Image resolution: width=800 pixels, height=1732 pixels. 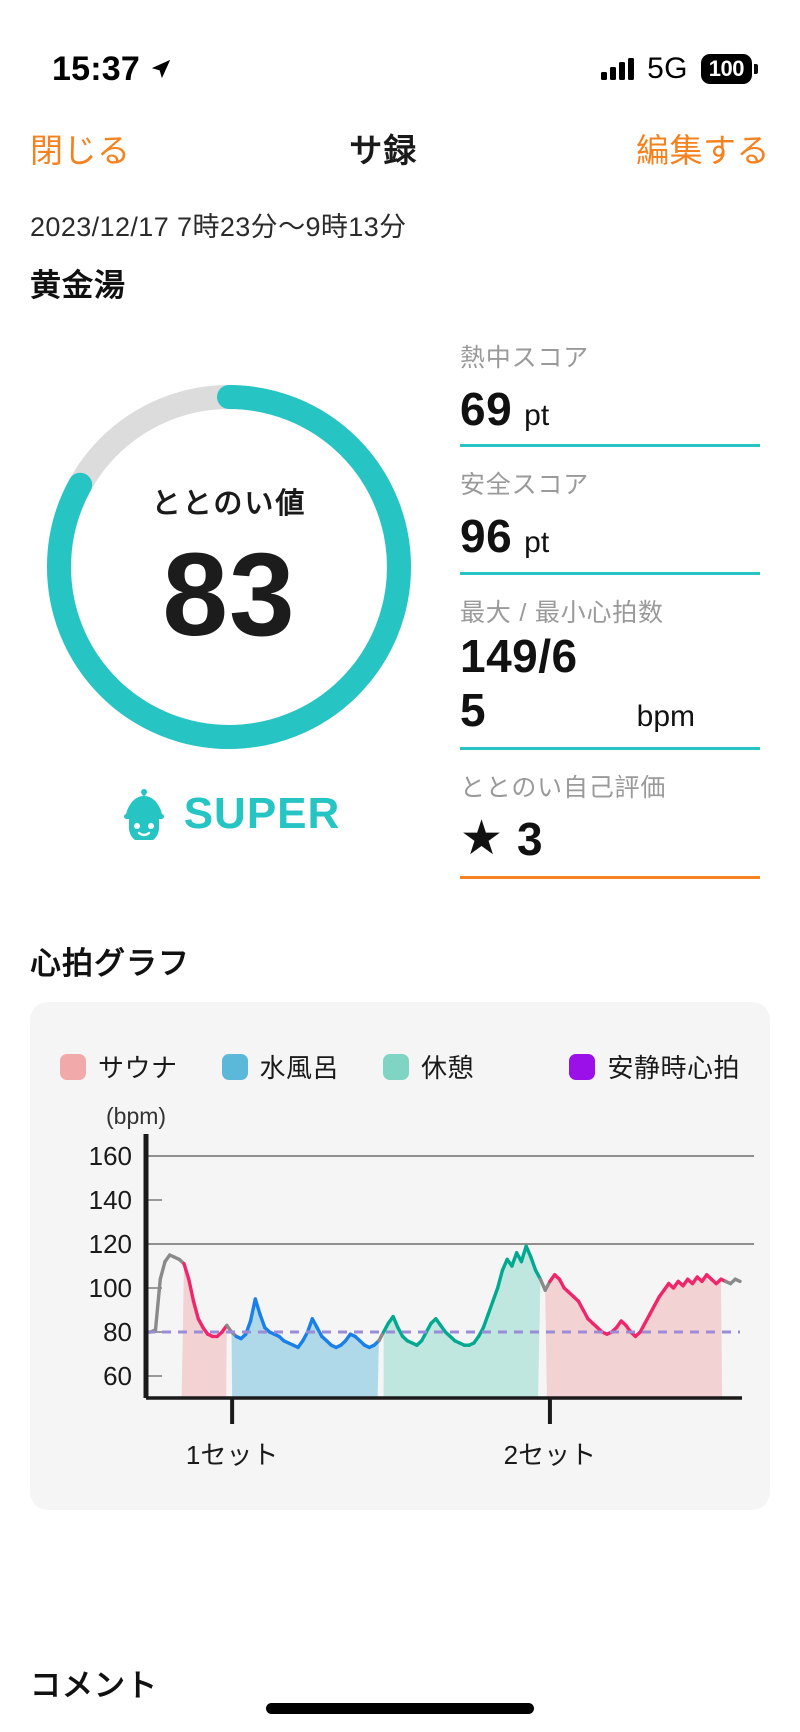 I want to click on stat-value-row: 149/6 5 bpm, so click(x=610, y=683).